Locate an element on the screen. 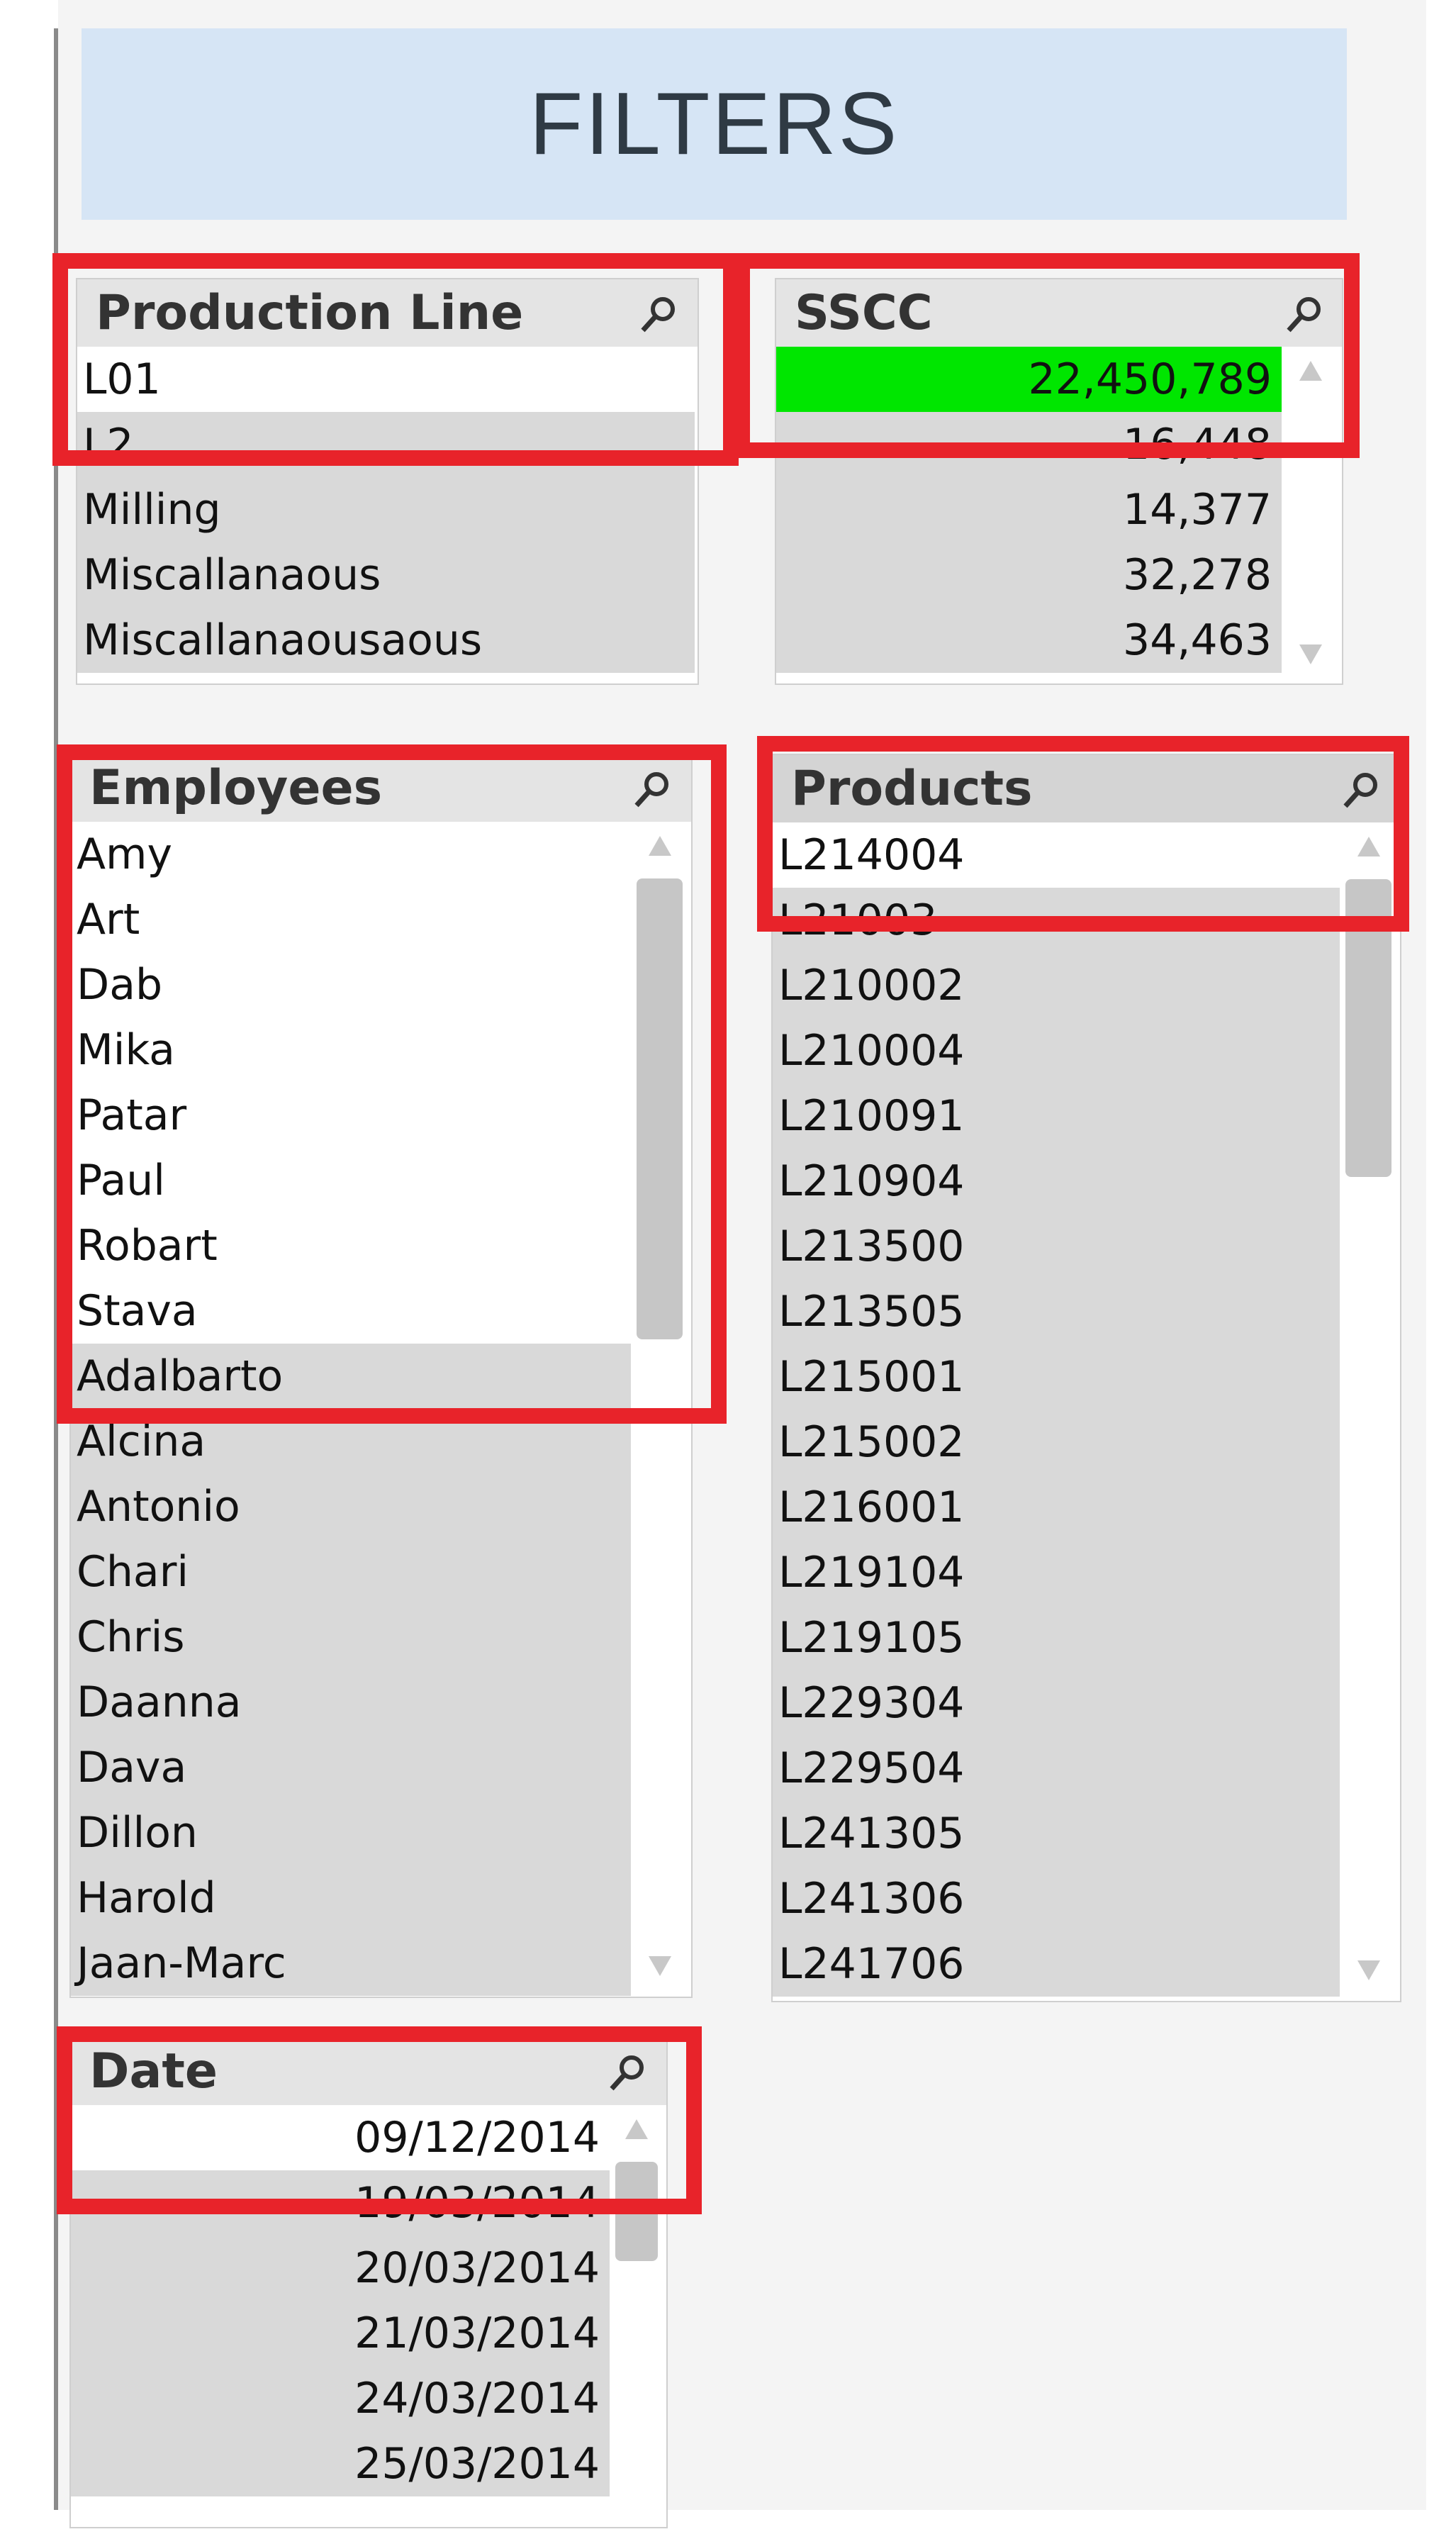  products-scroll-thumb is located at coordinates (1368, 1028).